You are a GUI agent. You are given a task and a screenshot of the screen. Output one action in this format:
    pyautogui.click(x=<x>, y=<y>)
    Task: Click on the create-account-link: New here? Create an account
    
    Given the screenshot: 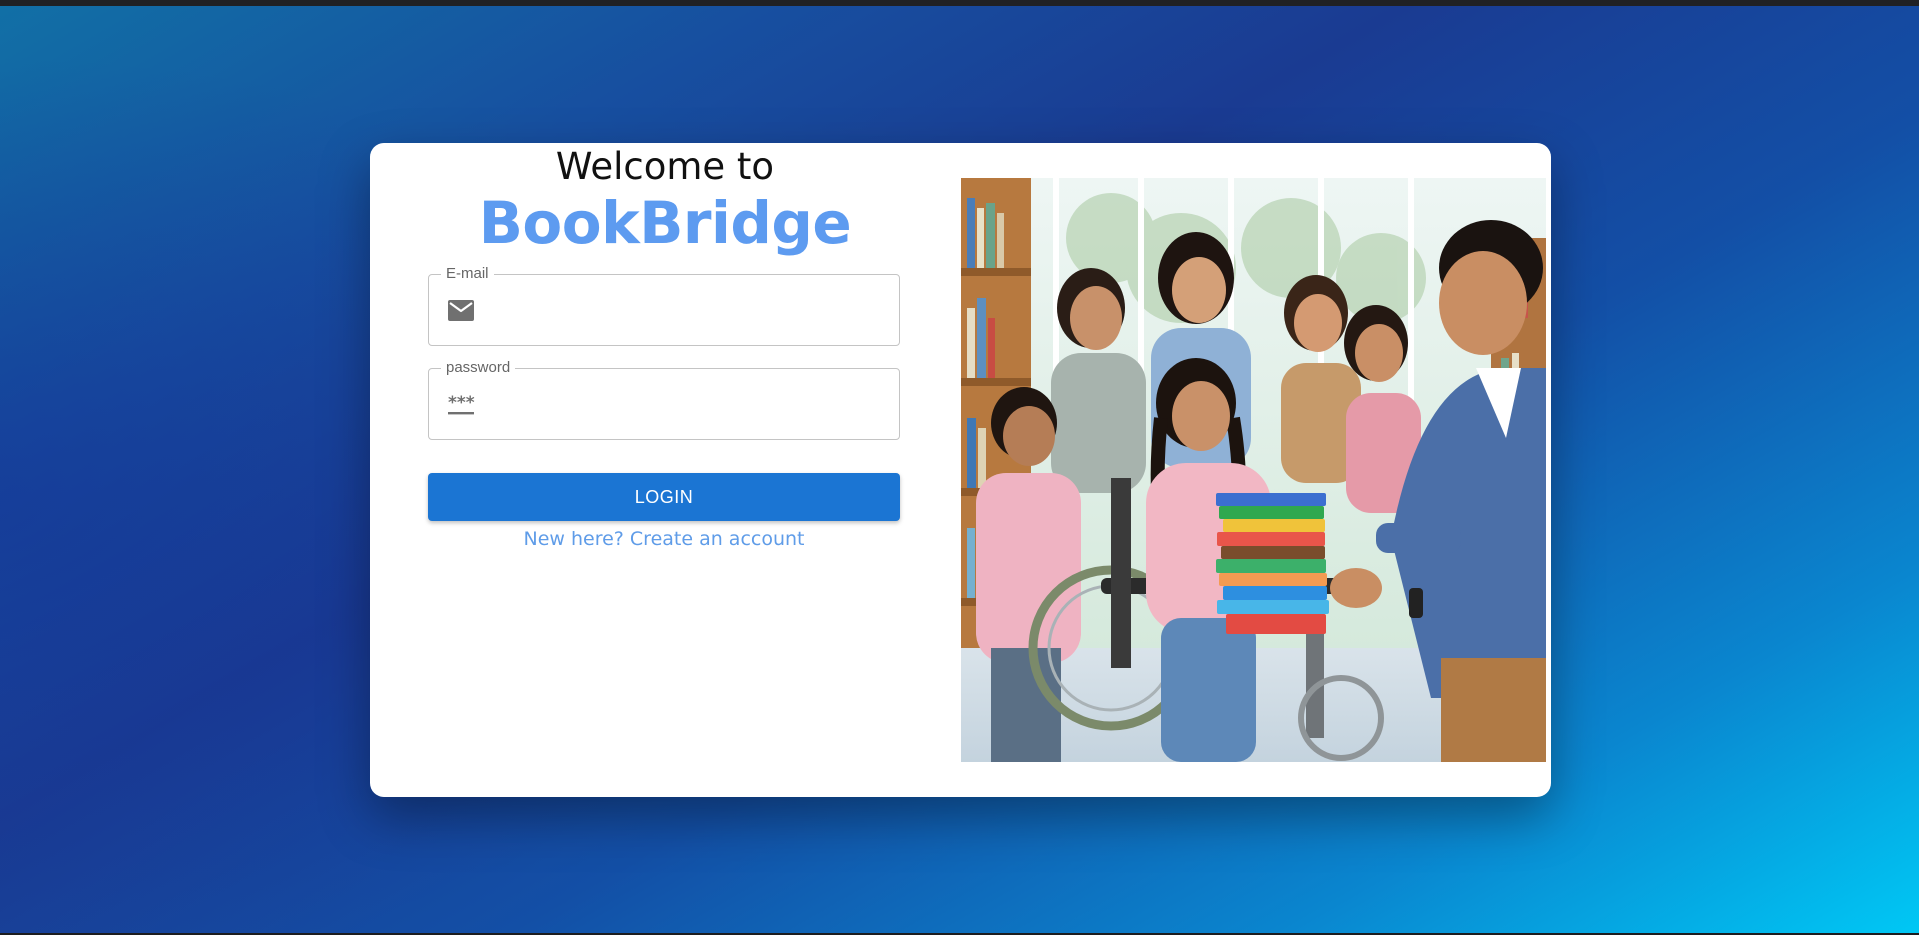 What is the action you would take?
    pyautogui.click(x=664, y=539)
    